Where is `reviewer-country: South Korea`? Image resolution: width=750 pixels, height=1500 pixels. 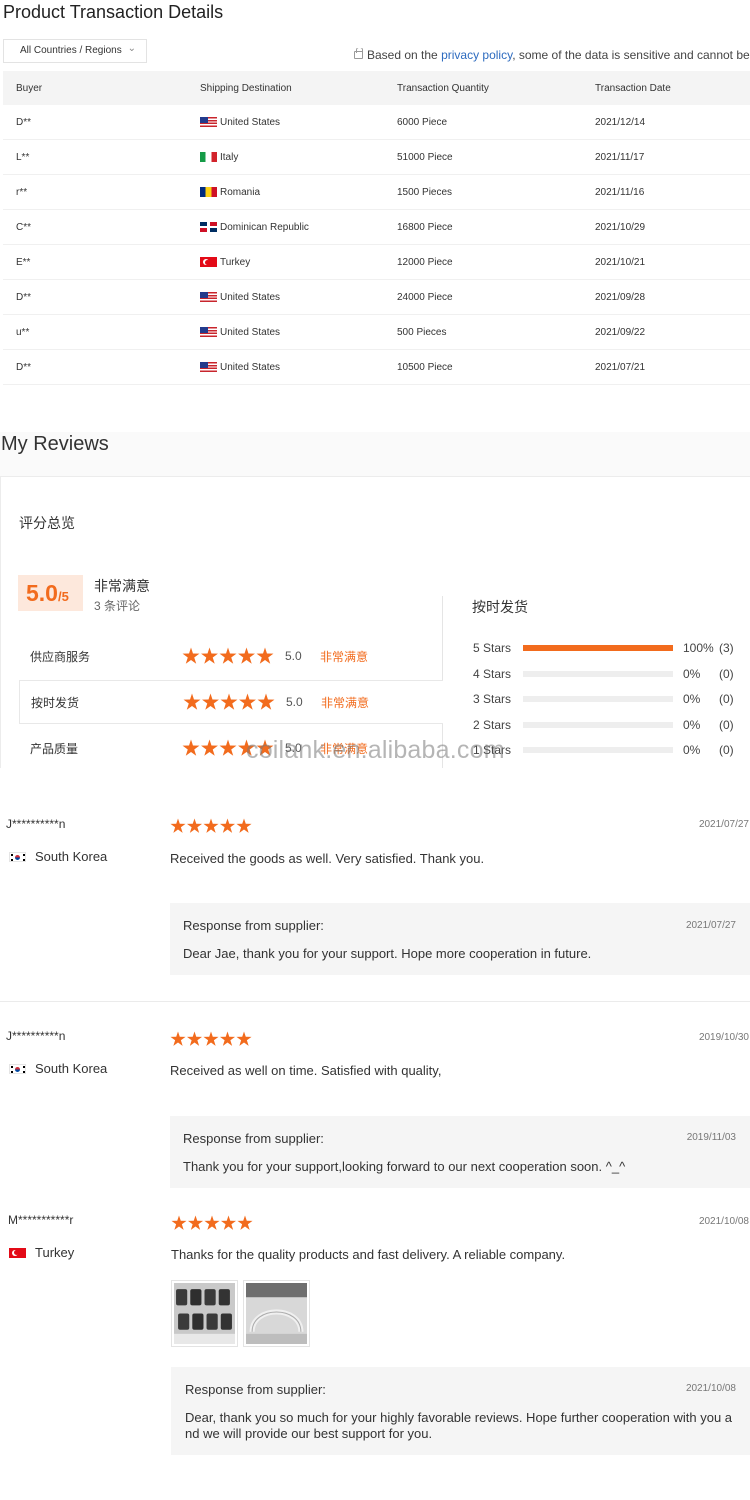
reviewer-country: South Korea is located at coordinates (58, 856).